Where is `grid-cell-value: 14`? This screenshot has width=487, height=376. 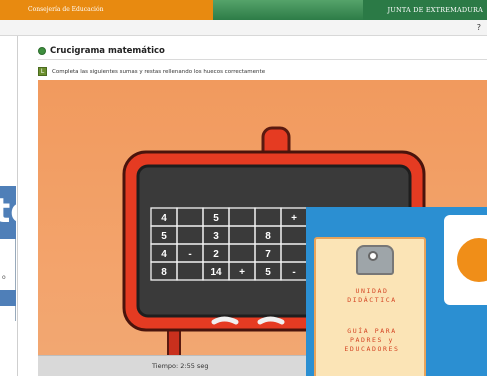 grid-cell-value: 14 is located at coordinates (216, 272).